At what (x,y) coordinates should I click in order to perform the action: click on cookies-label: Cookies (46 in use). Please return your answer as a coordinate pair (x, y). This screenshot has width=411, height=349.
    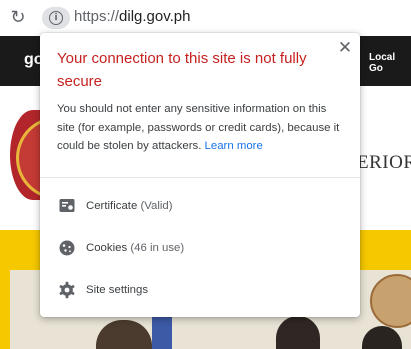
    Looking at the image, I should click on (135, 248).